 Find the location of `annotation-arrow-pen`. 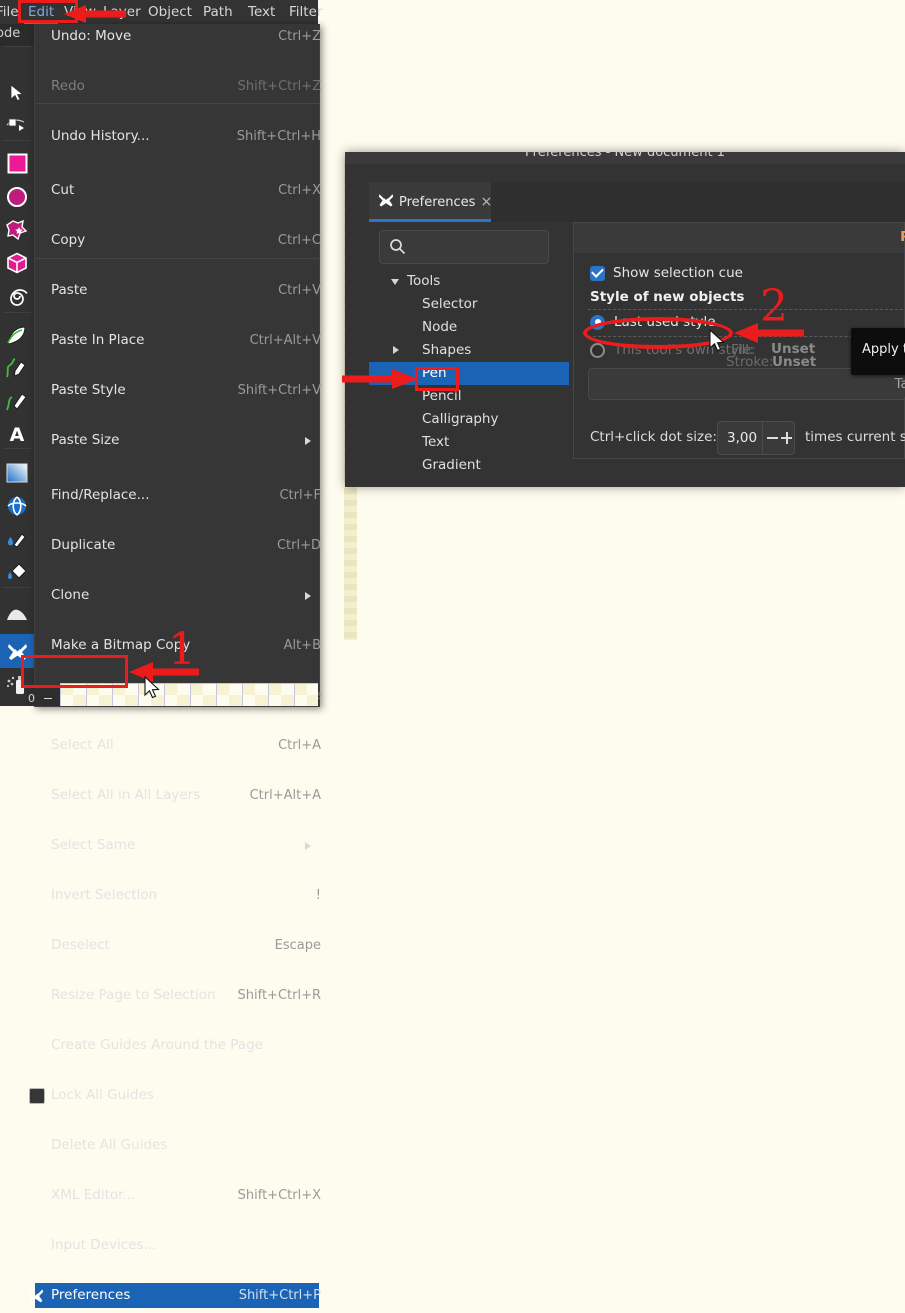

annotation-arrow-pen is located at coordinates (380, 379).